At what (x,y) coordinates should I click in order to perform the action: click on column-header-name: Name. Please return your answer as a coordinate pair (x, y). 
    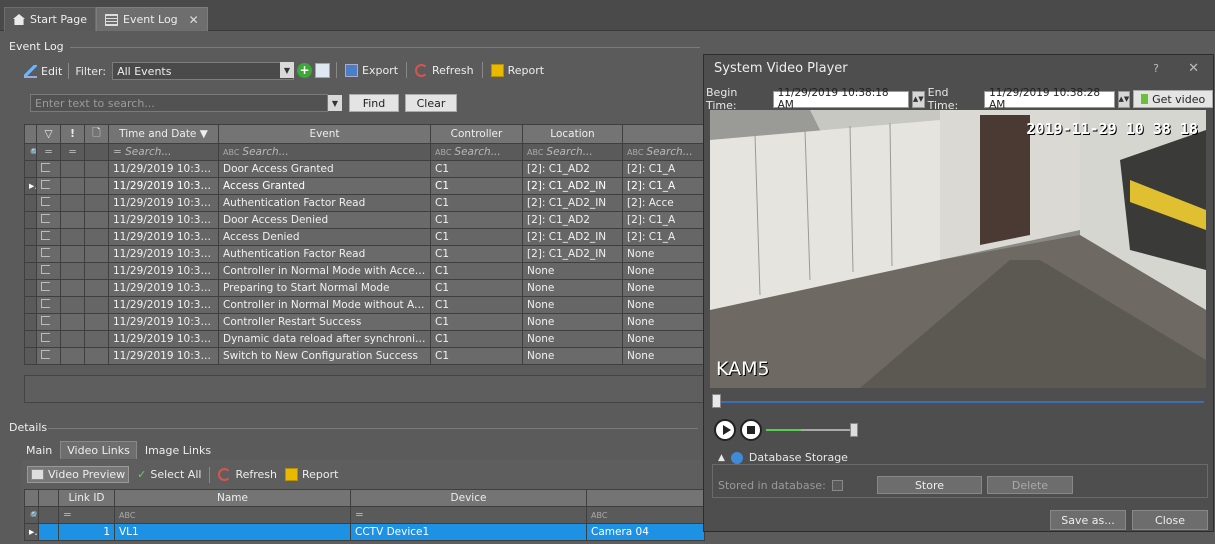
    Looking at the image, I should click on (232, 498).